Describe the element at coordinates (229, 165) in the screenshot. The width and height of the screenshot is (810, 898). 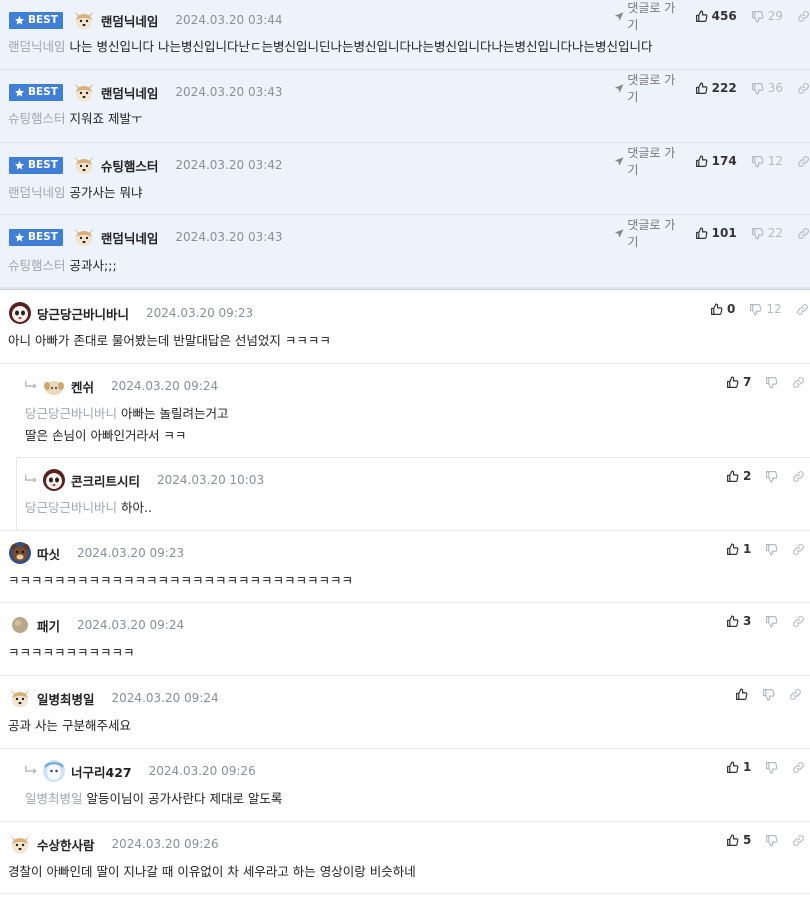
I see `comment-date: 2024.03.20 03:42` at that location.